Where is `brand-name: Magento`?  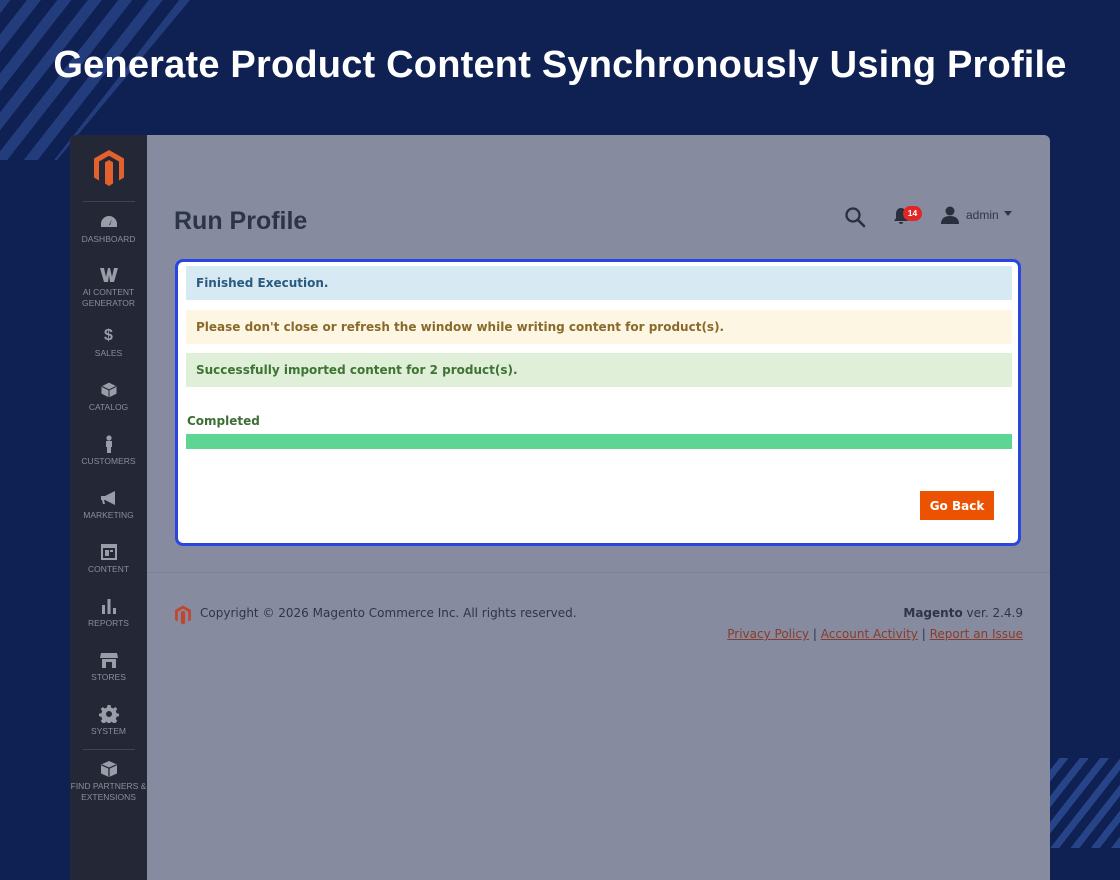 brand-name: Magento is located at coordinates (933, 613).